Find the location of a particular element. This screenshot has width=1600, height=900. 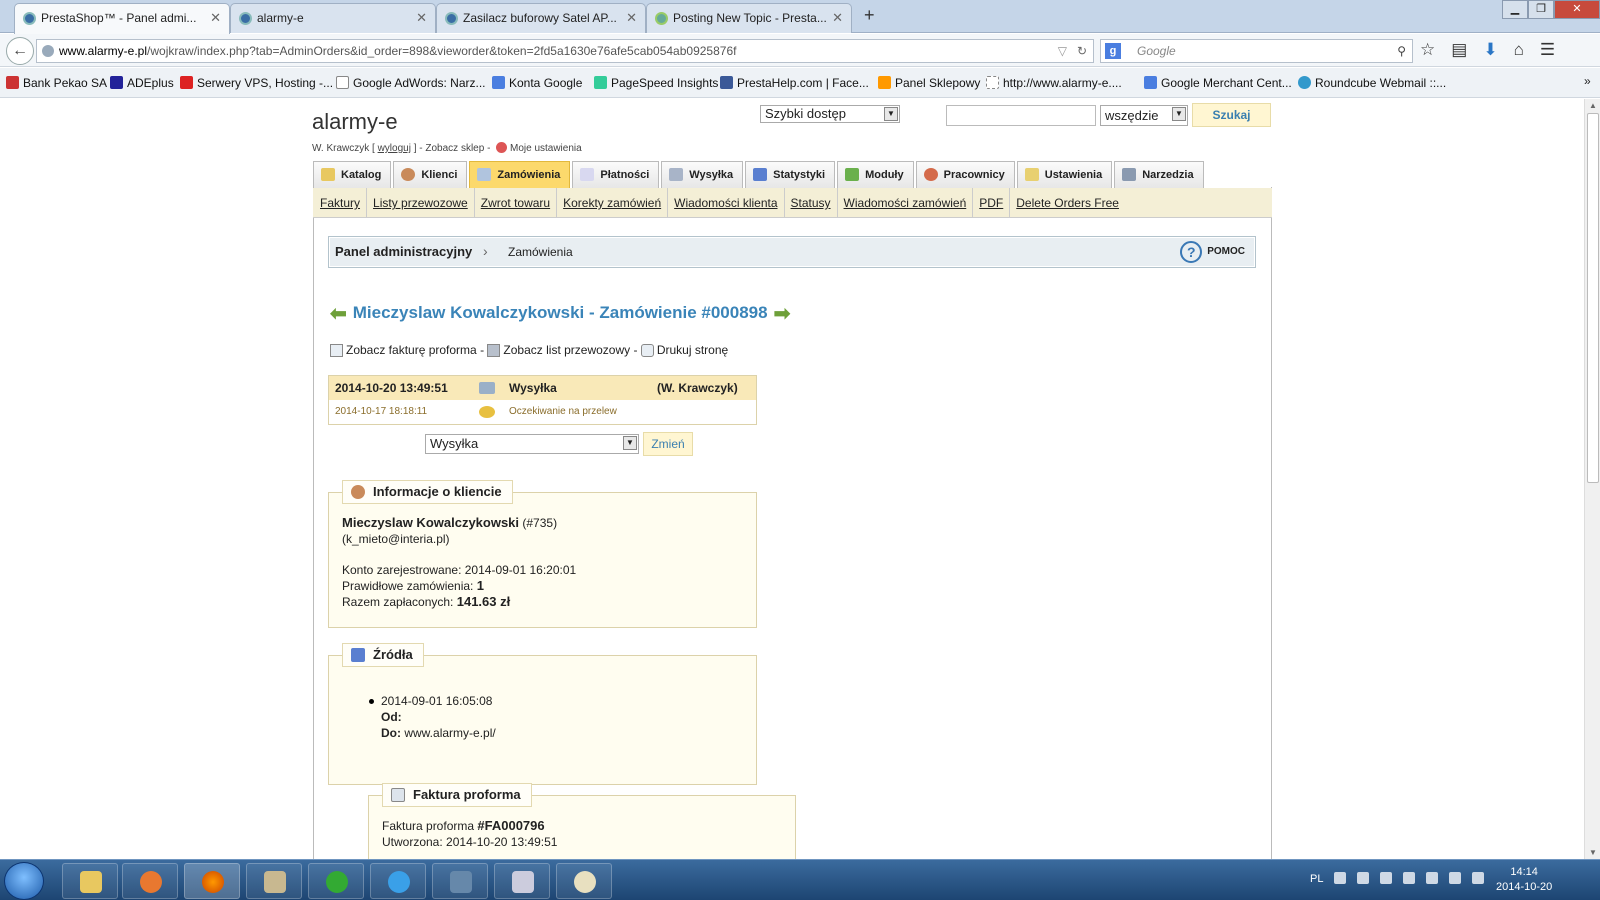

back-arrow-icon: ← is located at coordinates (20, 51).